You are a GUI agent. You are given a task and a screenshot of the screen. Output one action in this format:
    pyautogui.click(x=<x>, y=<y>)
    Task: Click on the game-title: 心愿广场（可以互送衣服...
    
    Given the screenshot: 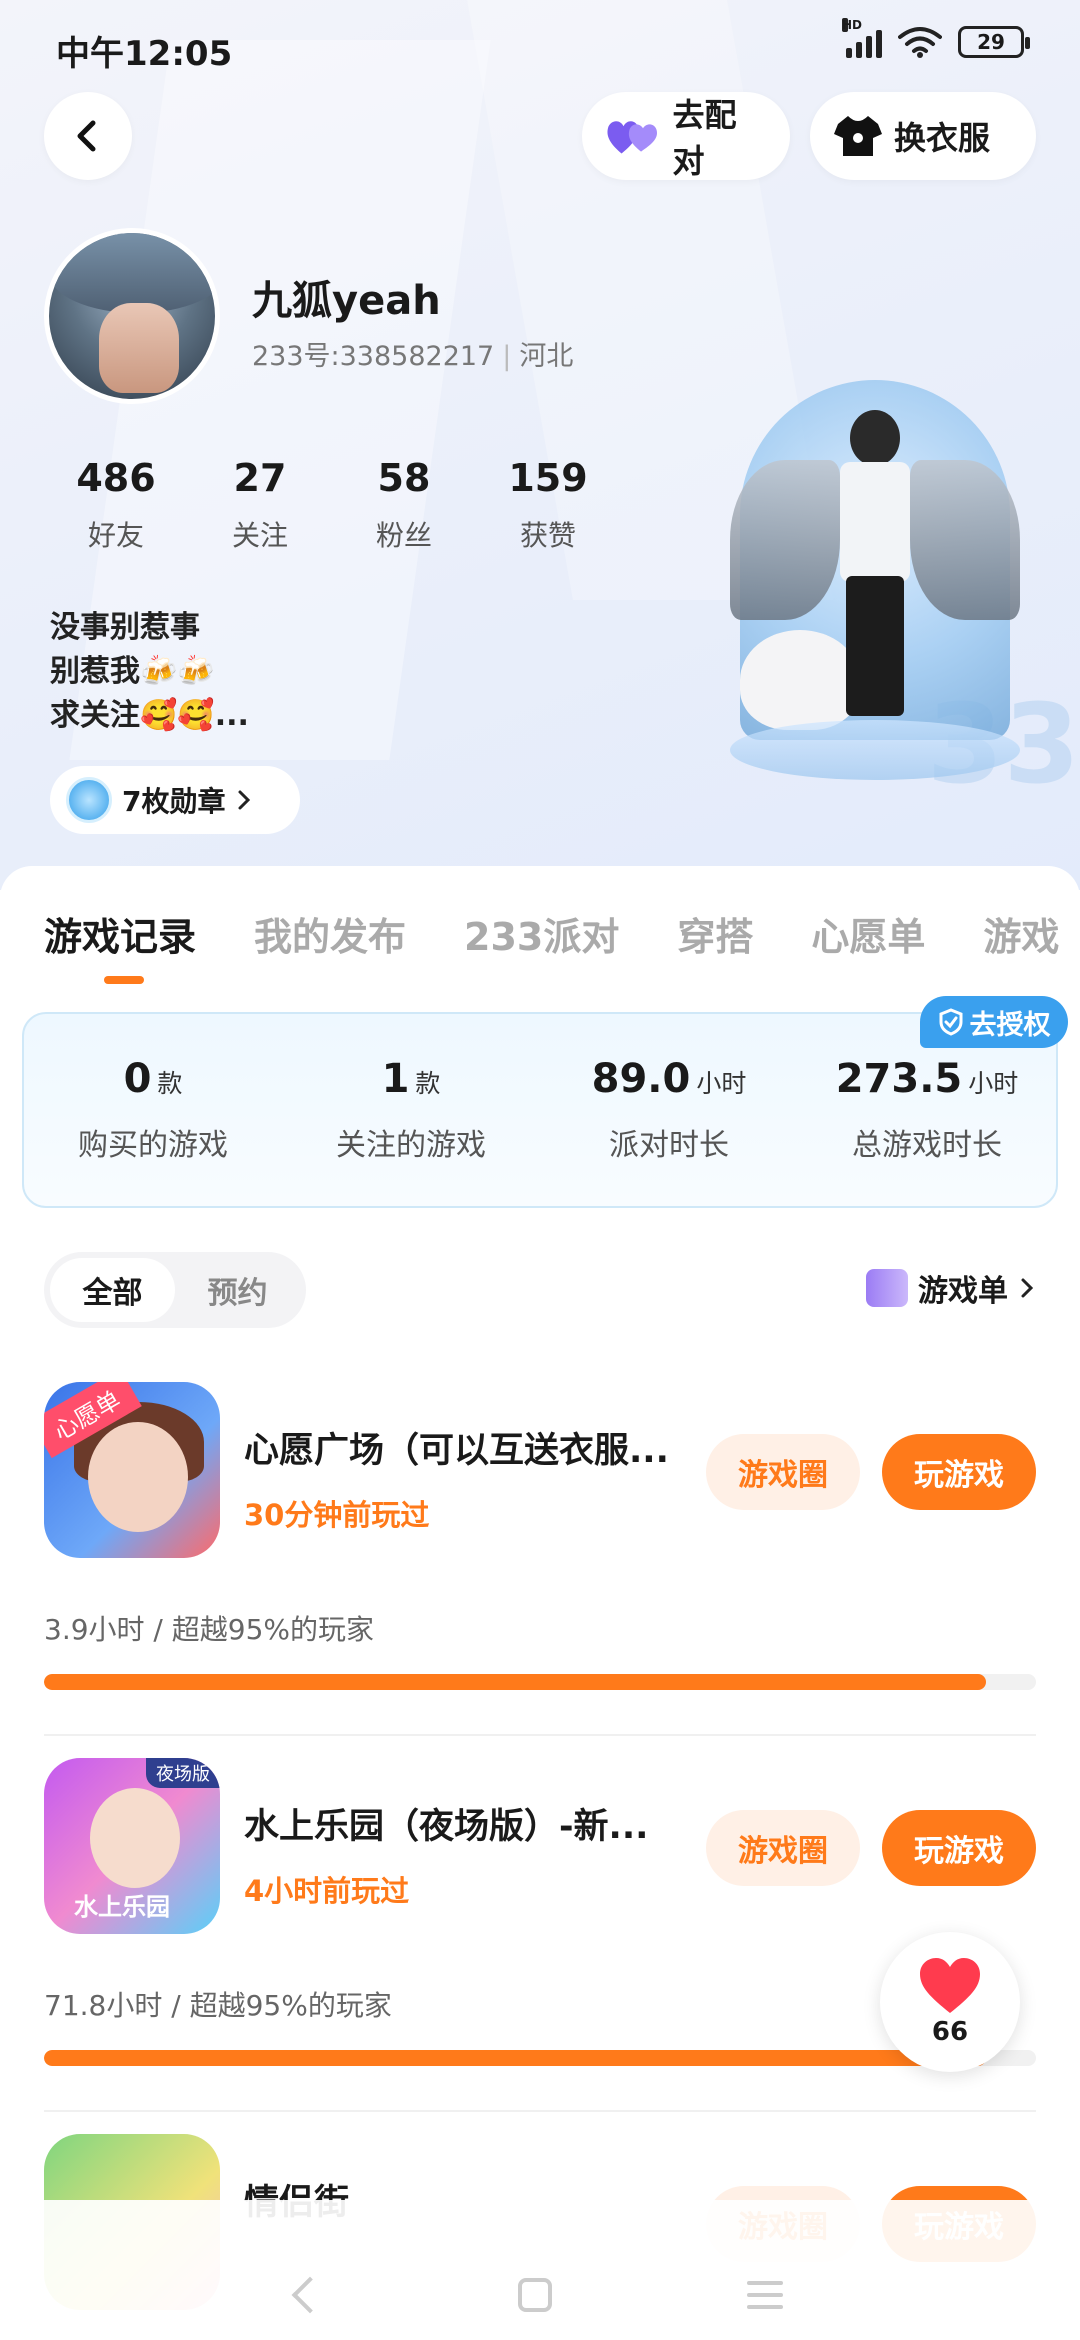 What is the action you would take?
    pyautogui.click(x=456, y=1451)
    